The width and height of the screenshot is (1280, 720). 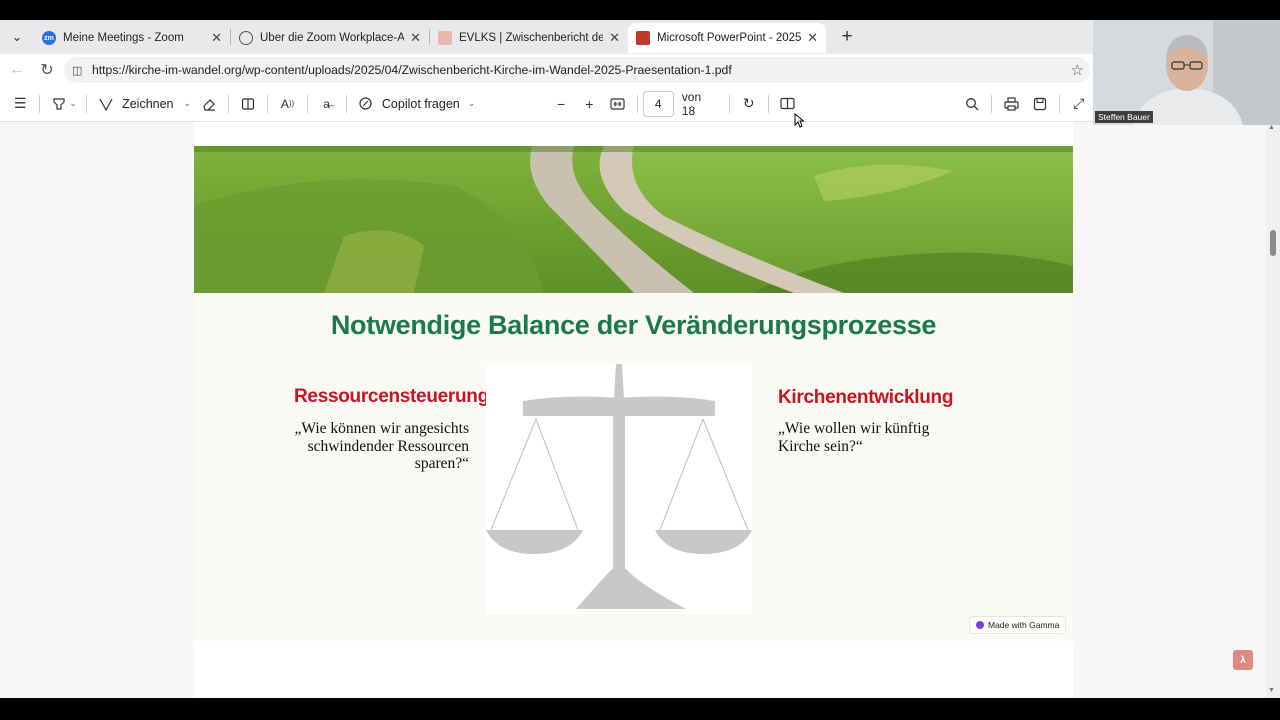 I want to click on table-of-contents-icon: ☰, so click(x=20, y=104).